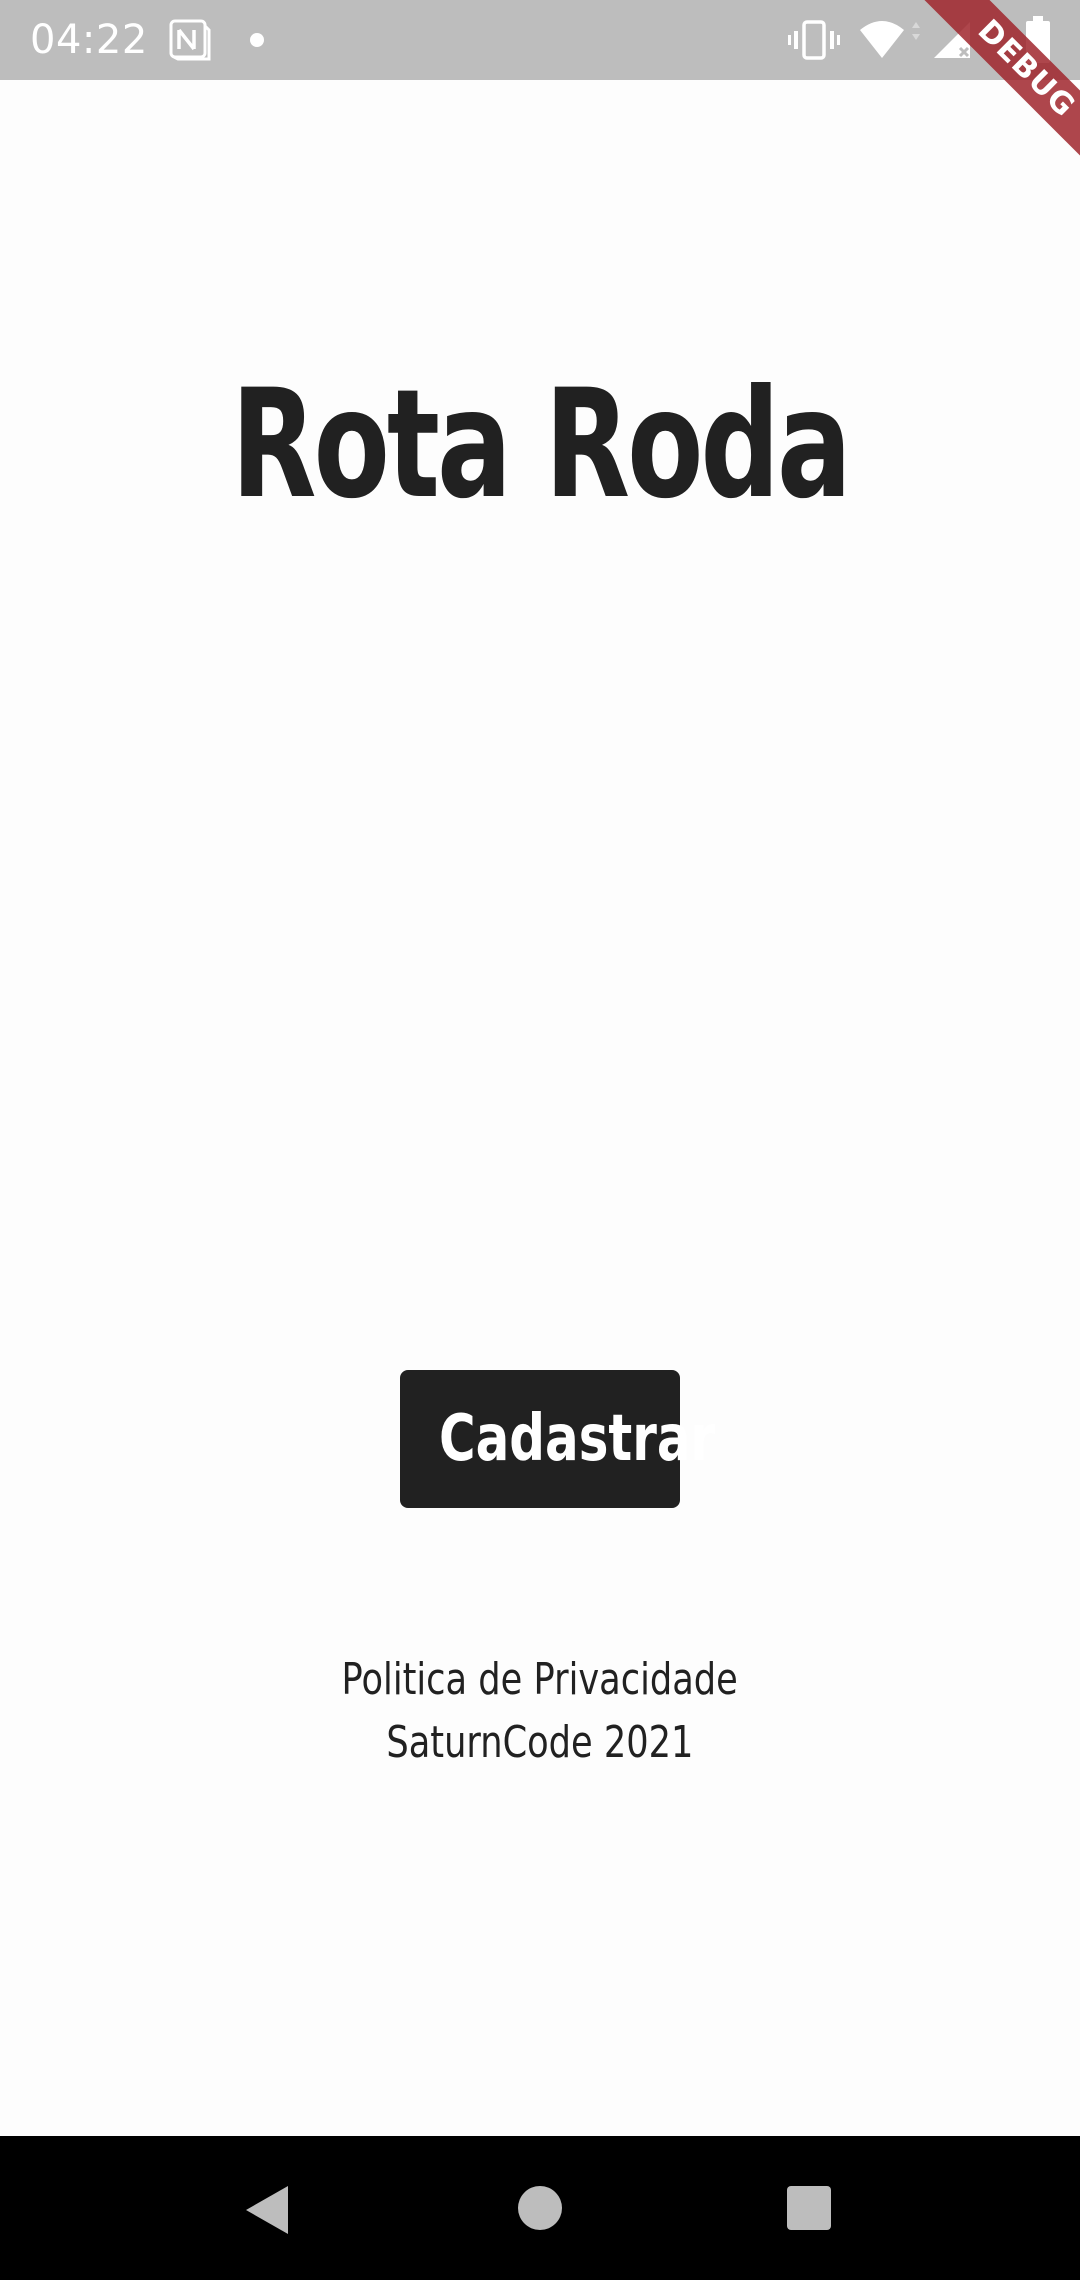 The height and width of the screenshot is (2280, 1080). I want to click on notion-icon, so click(190, 40).